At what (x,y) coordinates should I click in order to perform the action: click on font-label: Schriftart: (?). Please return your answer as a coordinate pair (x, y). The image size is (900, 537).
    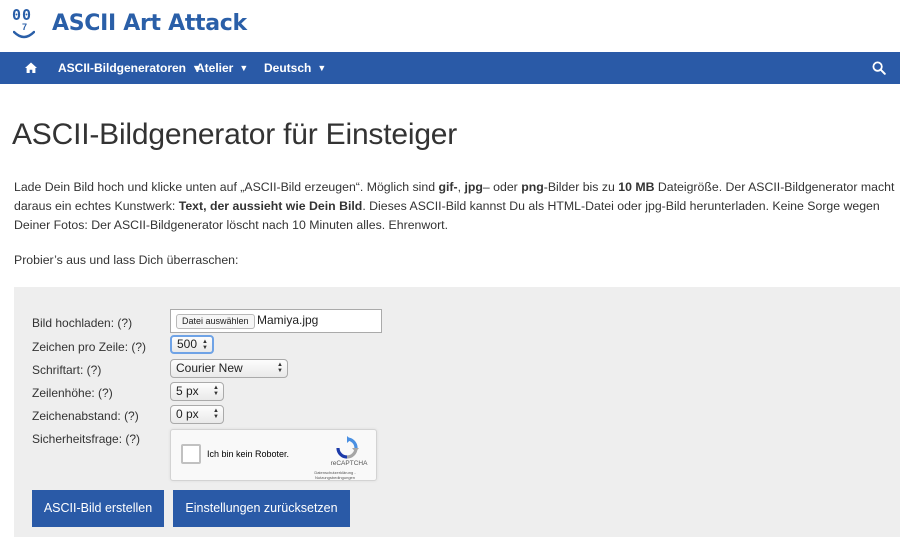
    Looking at the image, I should click on (66, 370).